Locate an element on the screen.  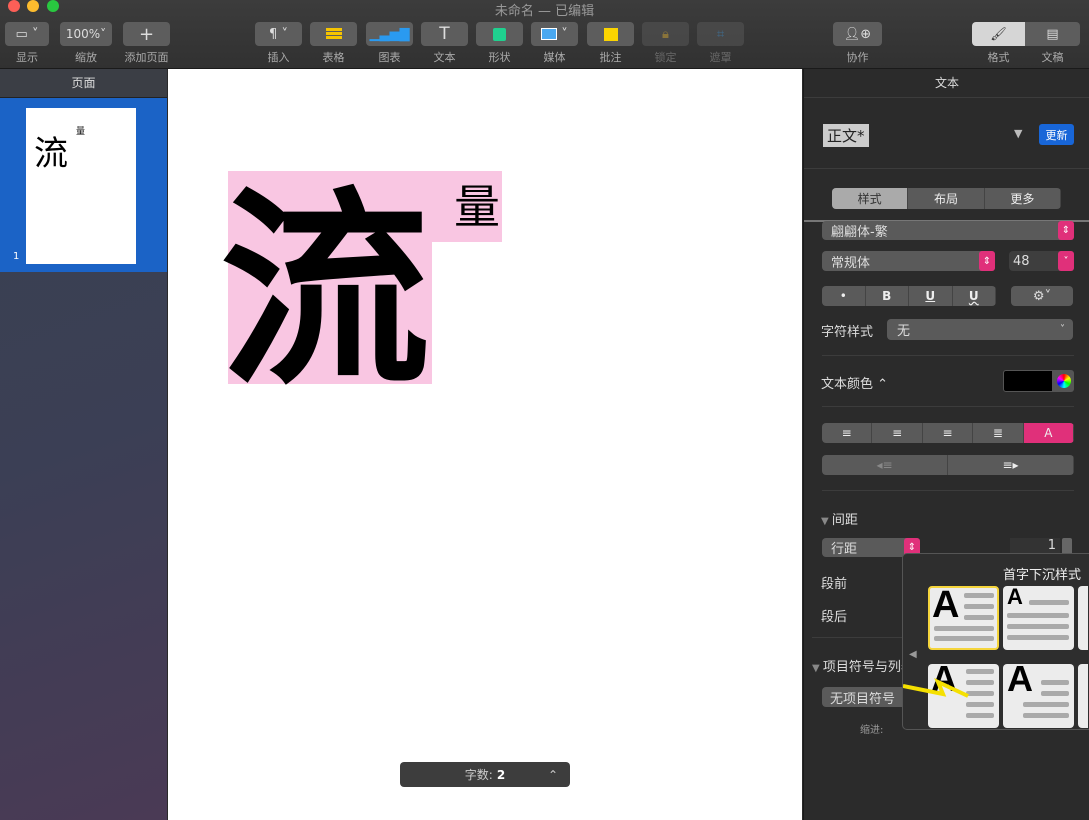
strikethrough-button: U is located at coordinates (974, 296).